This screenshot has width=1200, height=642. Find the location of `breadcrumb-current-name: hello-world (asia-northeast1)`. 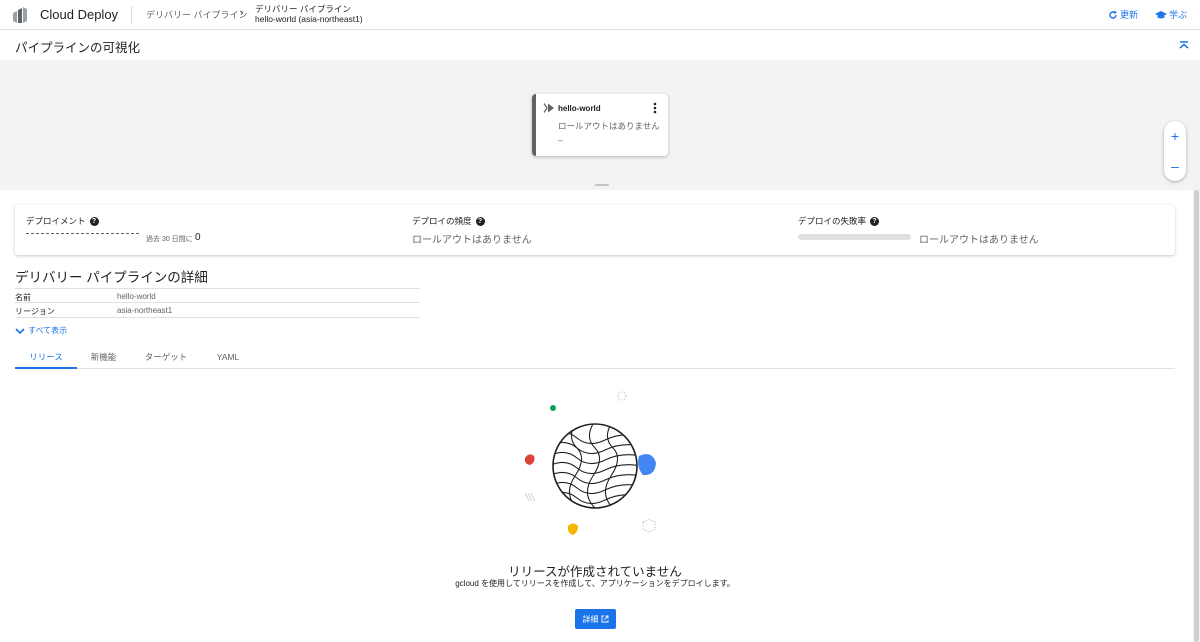

breadcrumb-current-name: hello-world (asia-northeast1) is located at coordinates (309, 19).